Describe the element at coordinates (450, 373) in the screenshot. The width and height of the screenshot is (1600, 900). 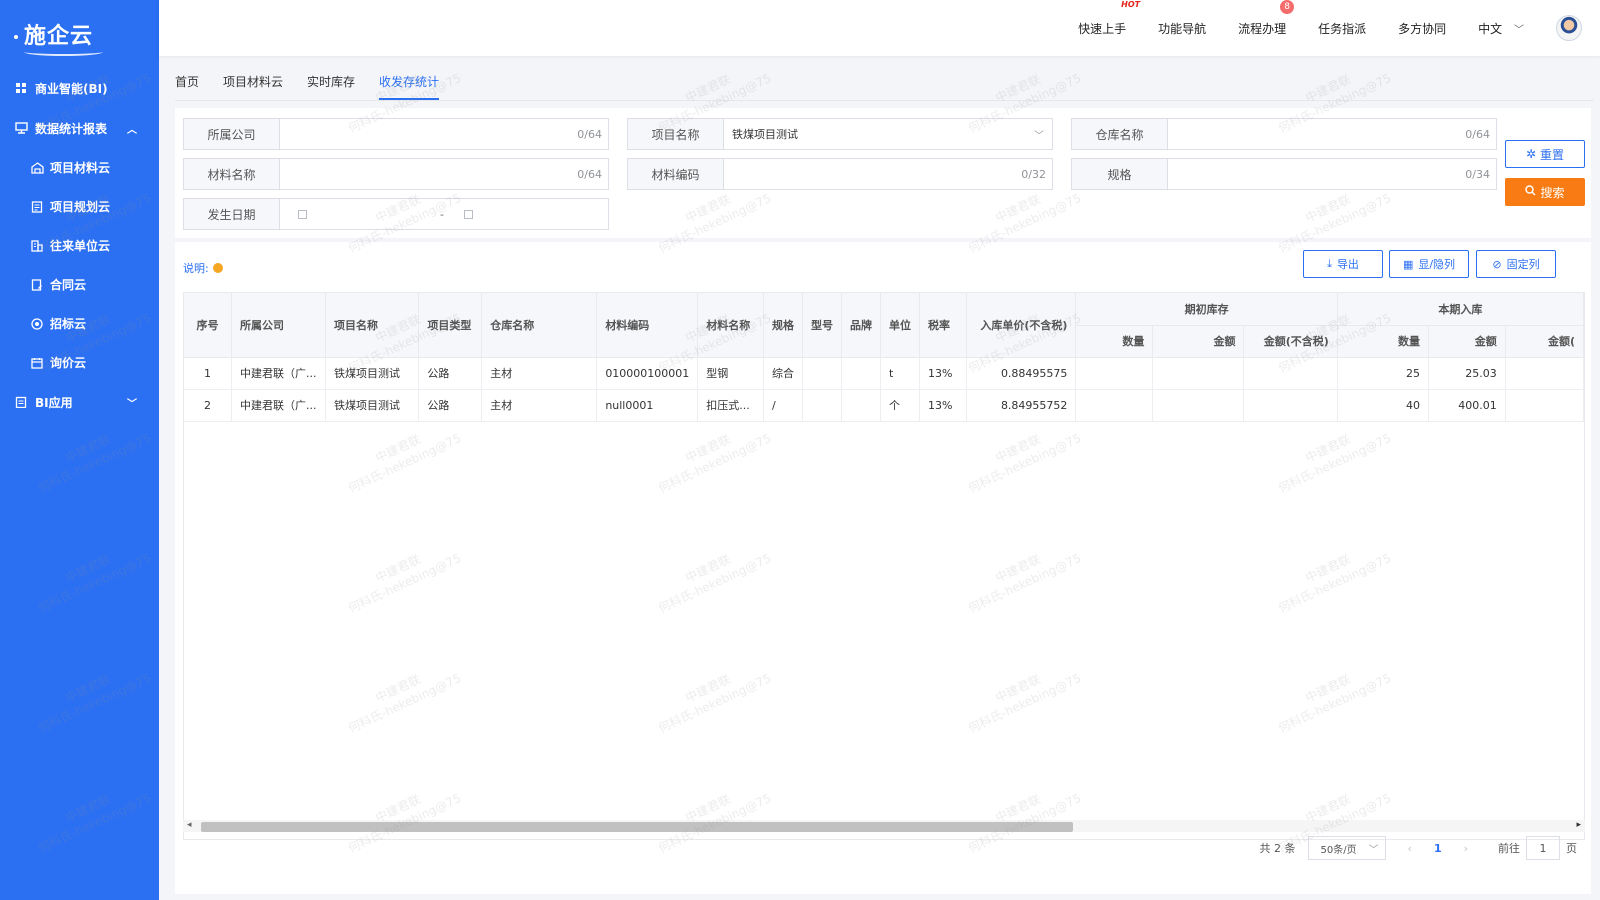
I see `cell-project-type: 公路` at that location.